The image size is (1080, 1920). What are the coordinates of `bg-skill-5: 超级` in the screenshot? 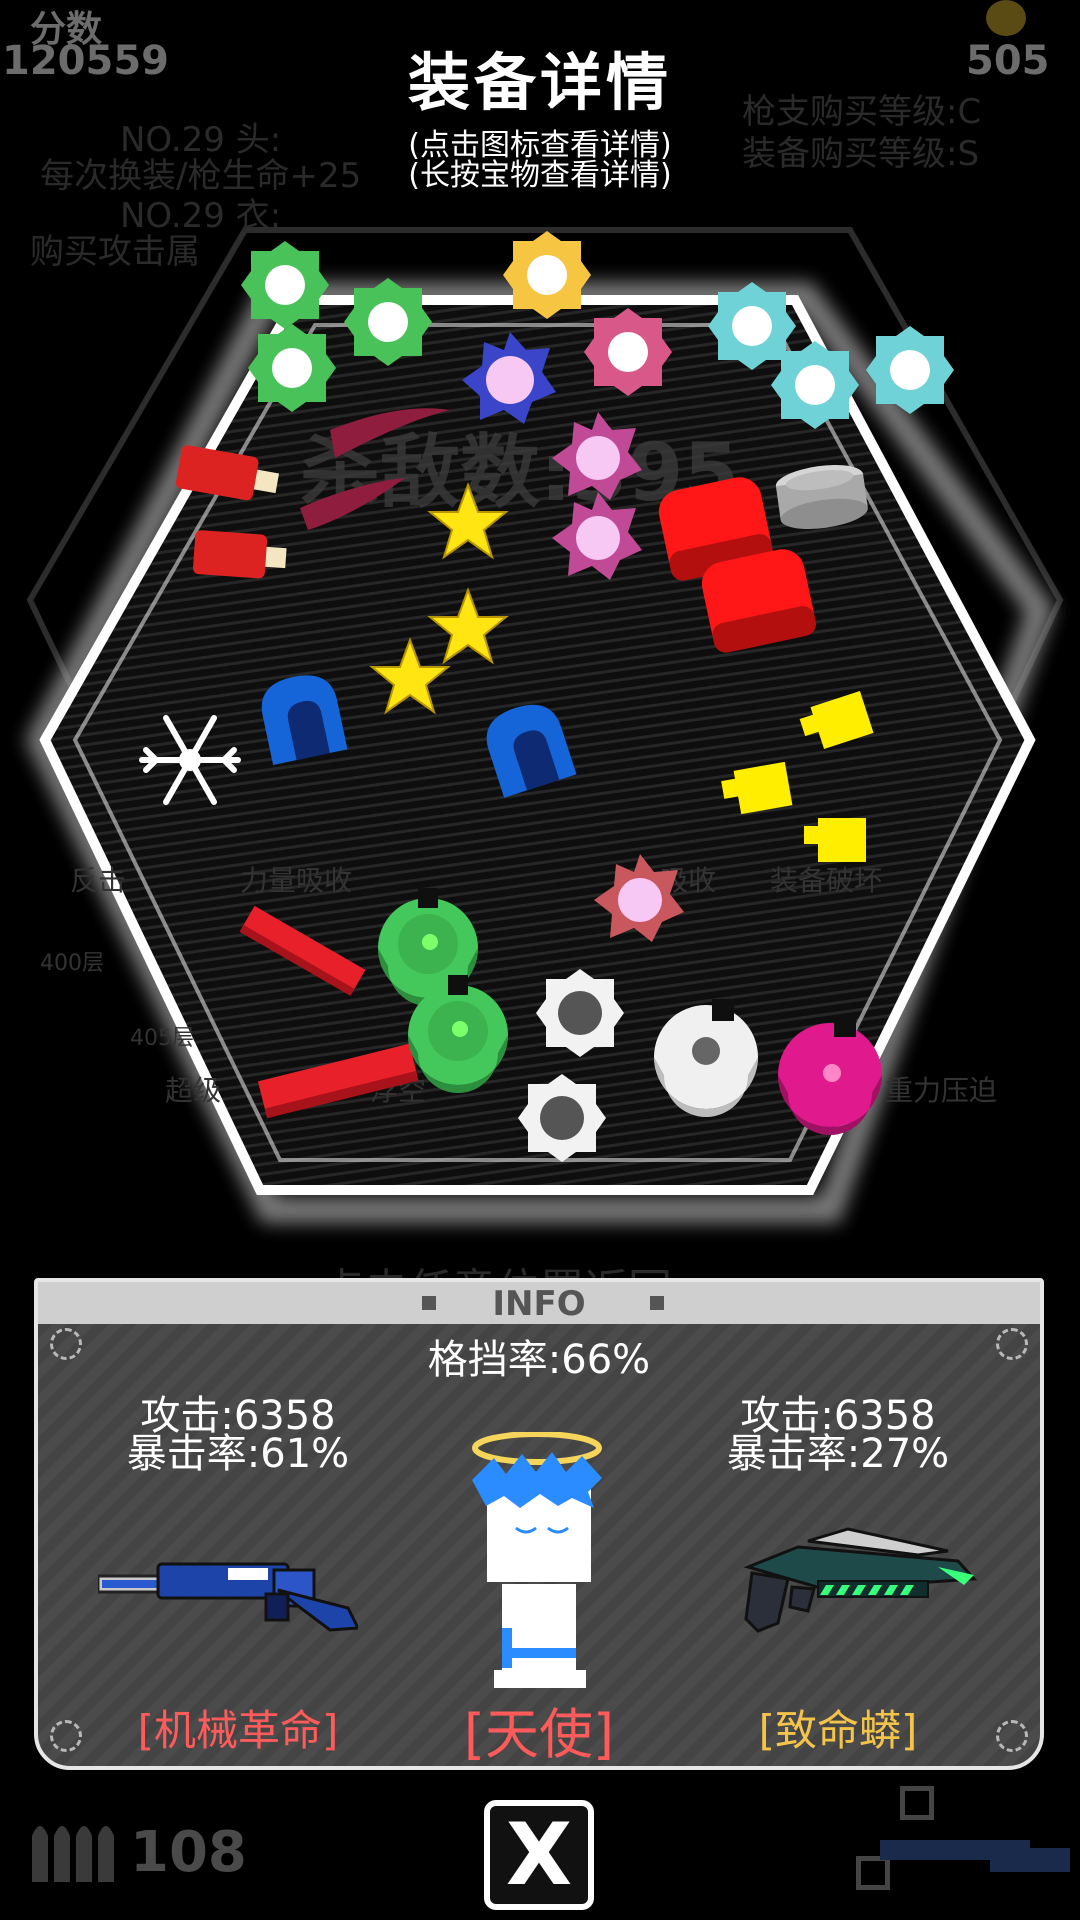 It's located at (193, 1090).